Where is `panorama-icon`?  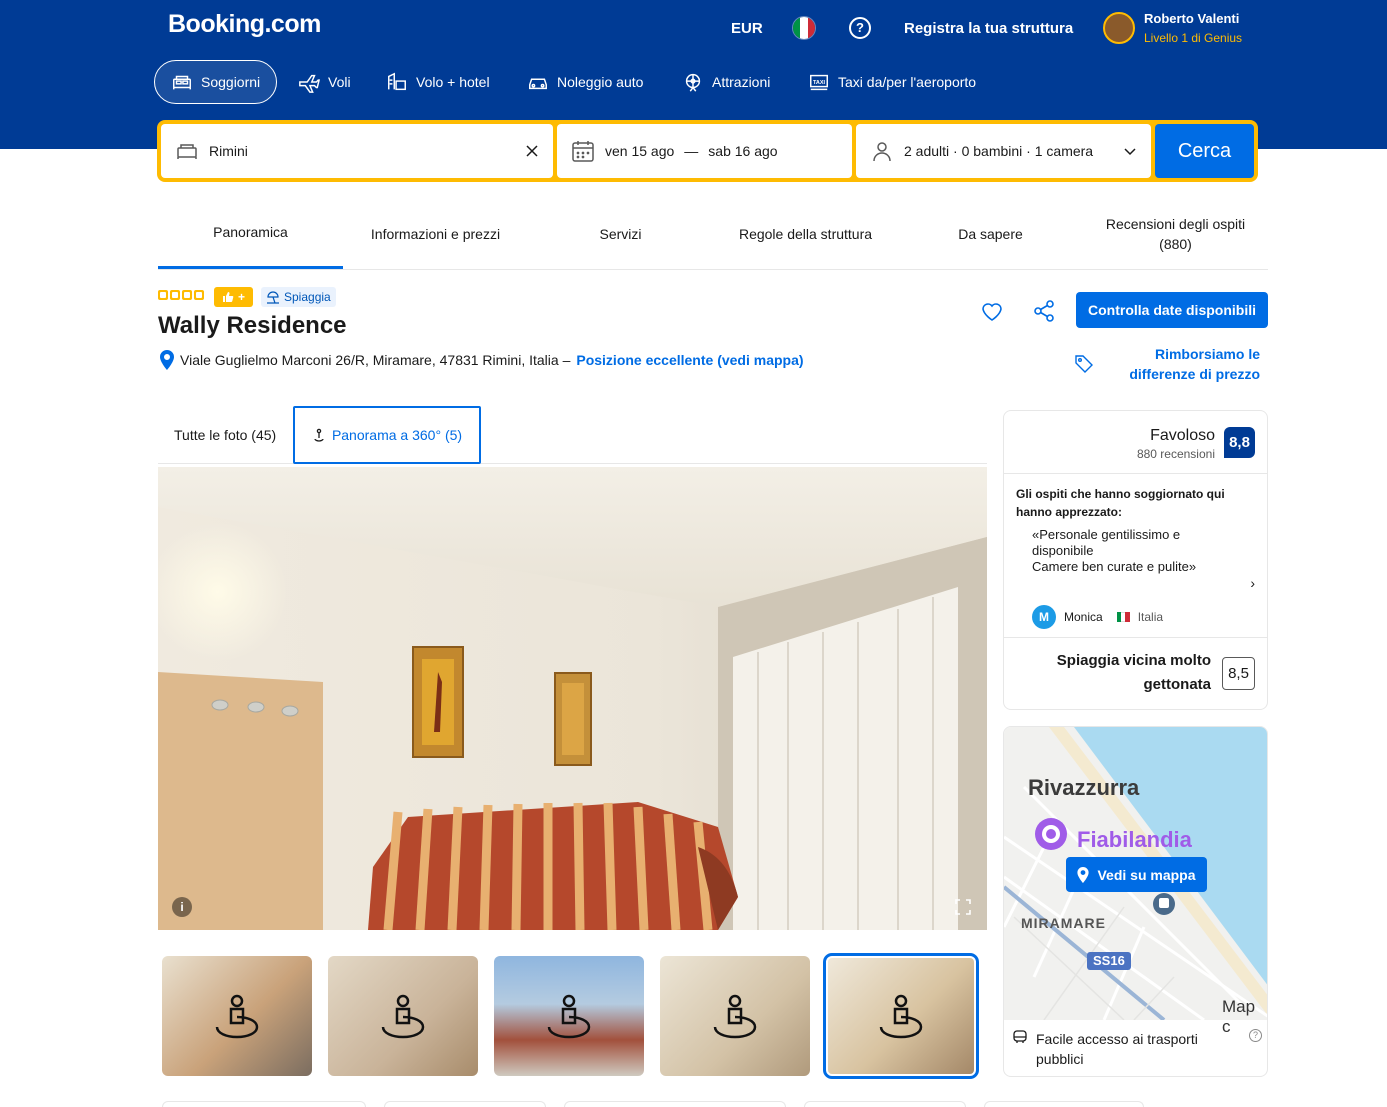 panorama-icon is located at coordinates (319, 435).